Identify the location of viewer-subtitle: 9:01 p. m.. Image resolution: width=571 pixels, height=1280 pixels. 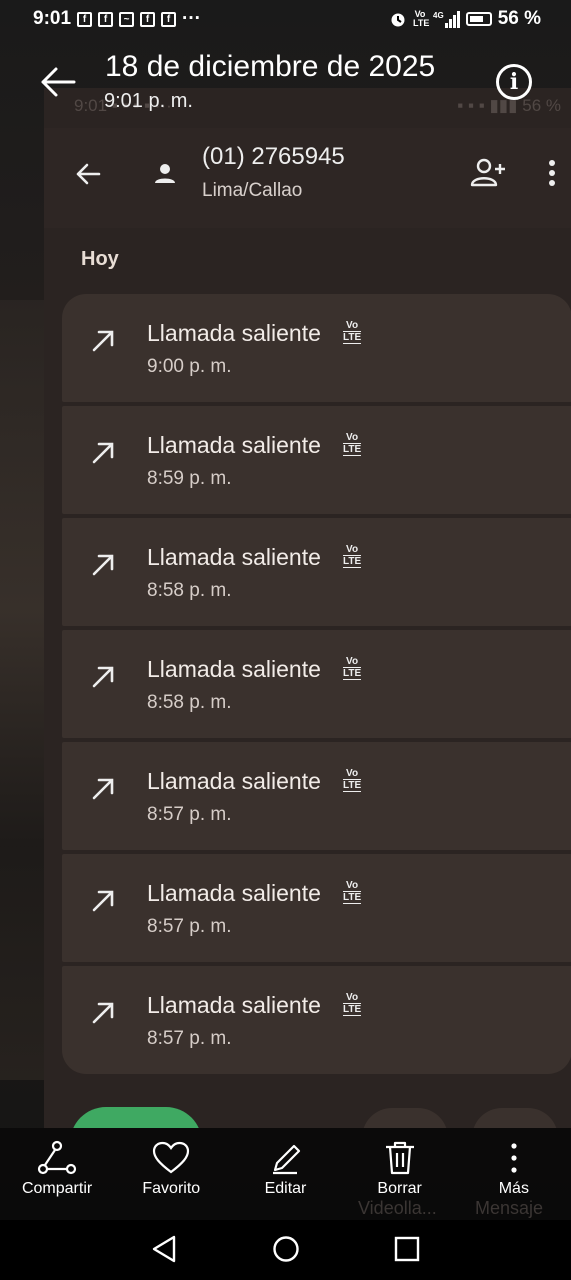
(148, 101).